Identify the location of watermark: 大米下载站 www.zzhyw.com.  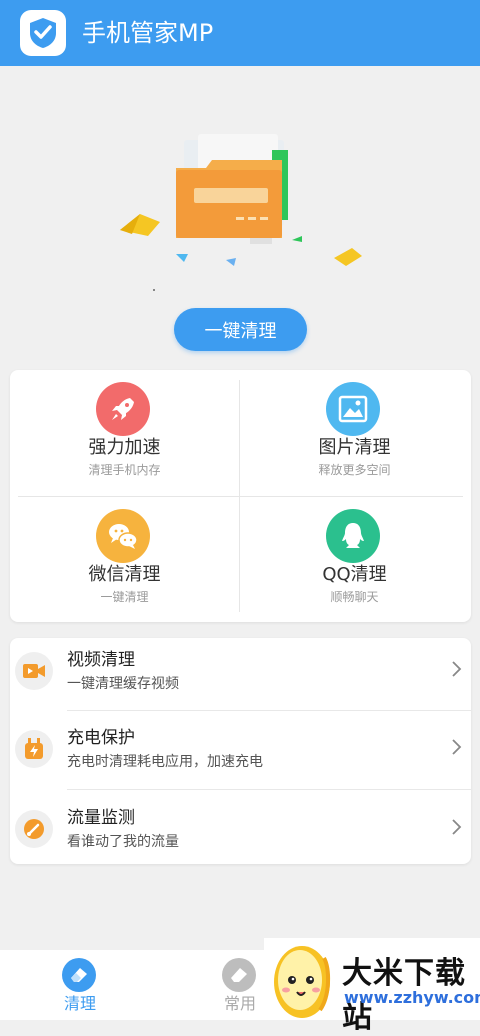
(372, 986).